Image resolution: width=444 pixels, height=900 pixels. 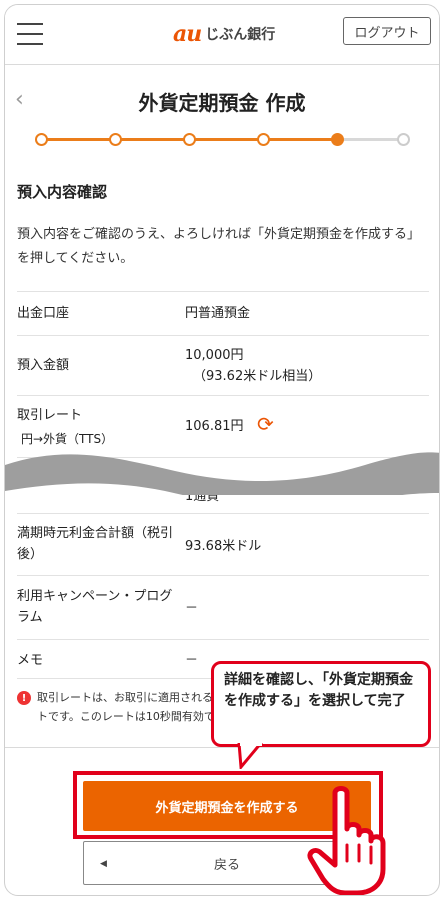 I want to click on detail-value: 93.68米ドル, so click(x=223, y=546).